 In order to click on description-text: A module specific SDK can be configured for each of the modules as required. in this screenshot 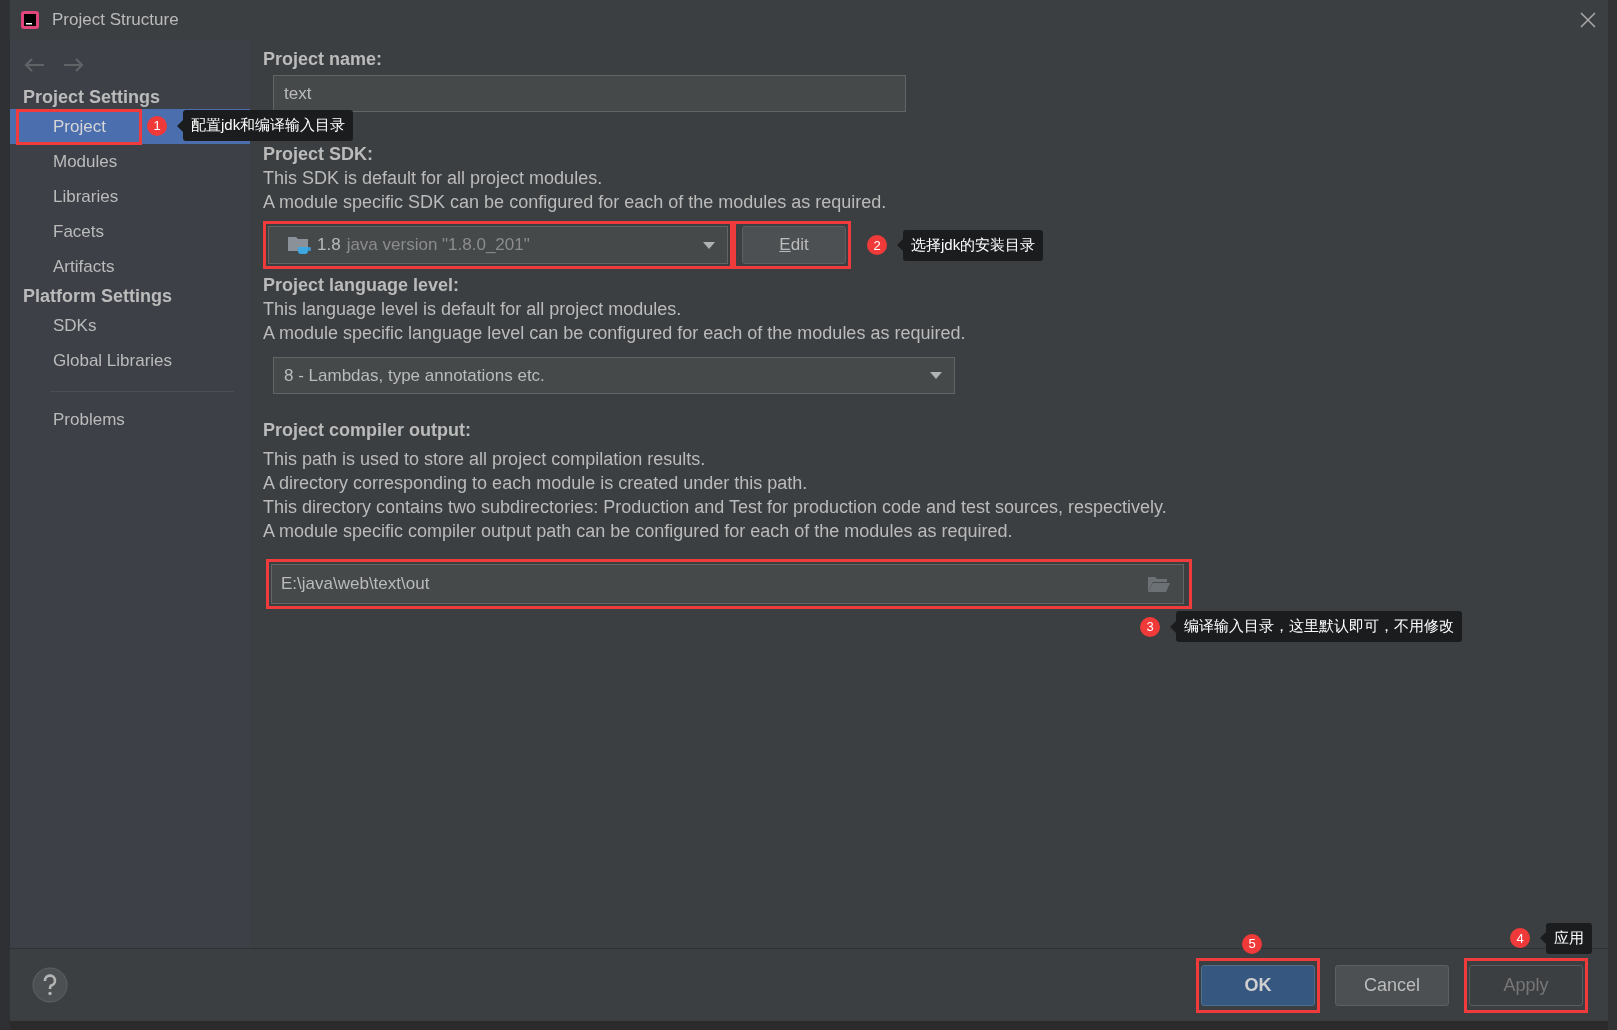, I will do `click(575, 202)`.